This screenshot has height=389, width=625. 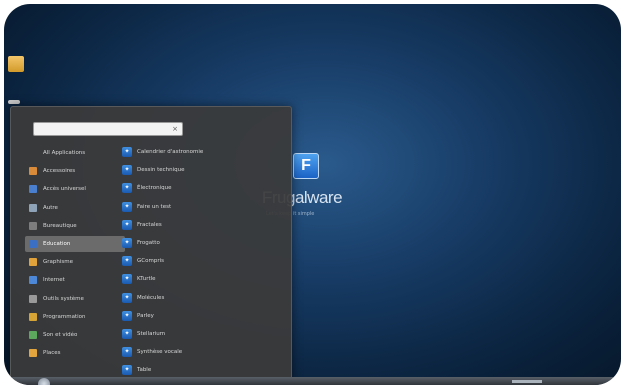 I want to click on app-label: GCompris, so click(x=150, y=261).